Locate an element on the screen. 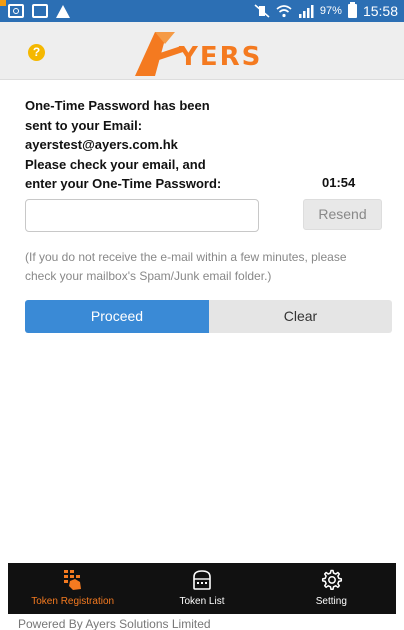 Image resolution: width=404 pixels, height=630 pixels. bottom-navigation: Token Registration Token List Setting is located at coordinates (202, 588).